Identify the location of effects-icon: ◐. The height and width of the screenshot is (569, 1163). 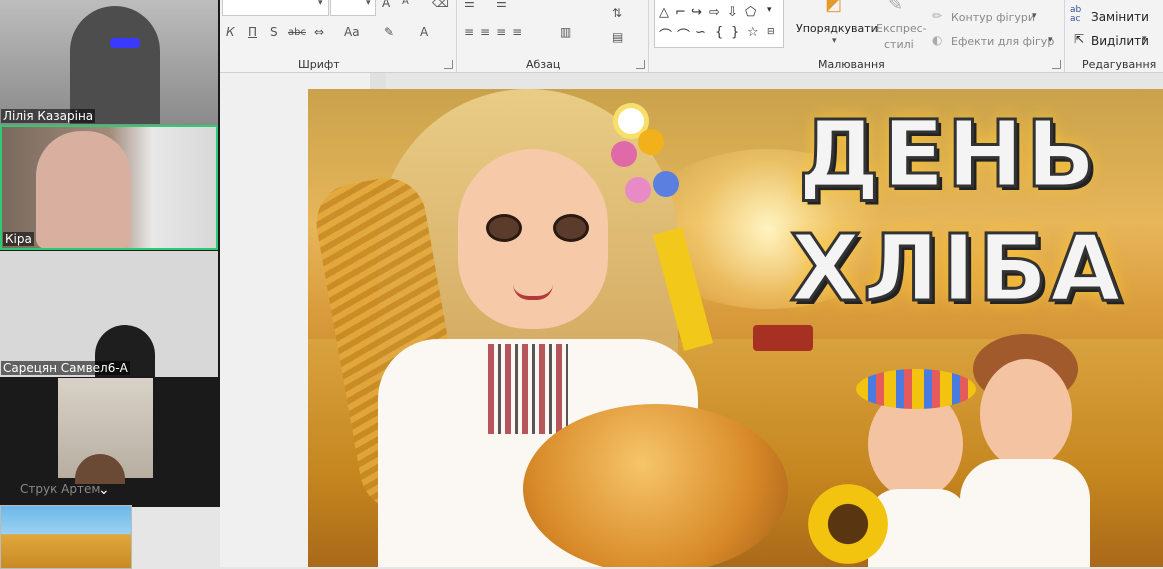
(937, 40).